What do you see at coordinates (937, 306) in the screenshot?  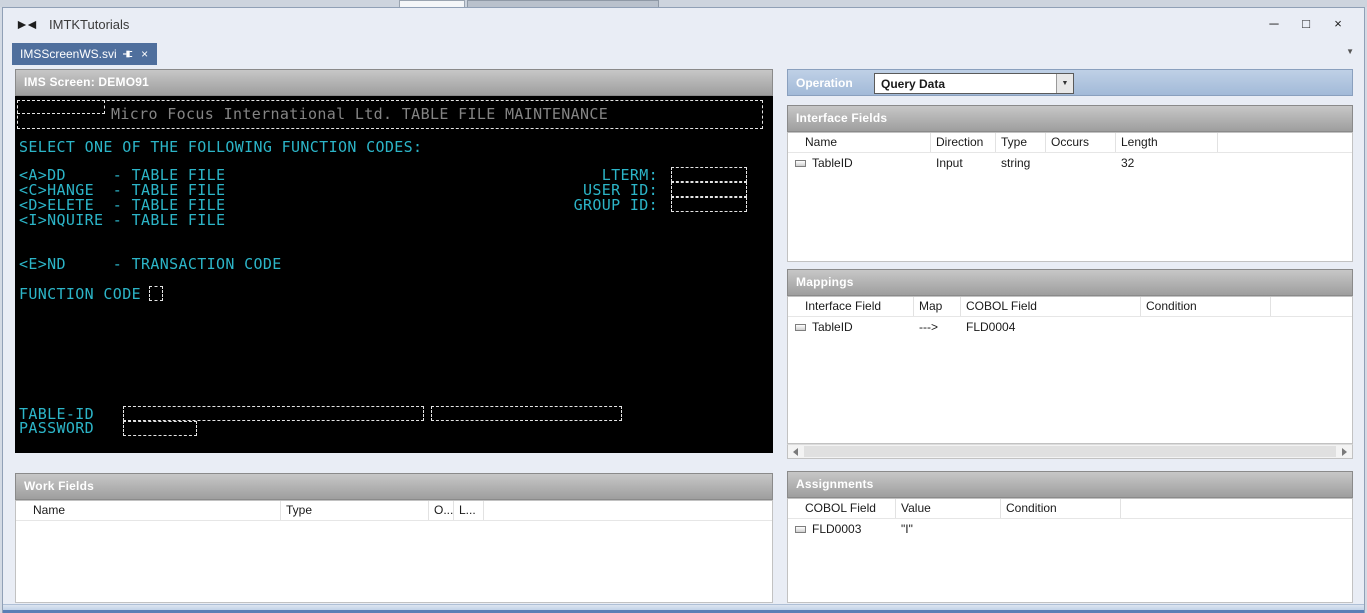 I see `column-header-map: Map` at bounding box center [937, 306].